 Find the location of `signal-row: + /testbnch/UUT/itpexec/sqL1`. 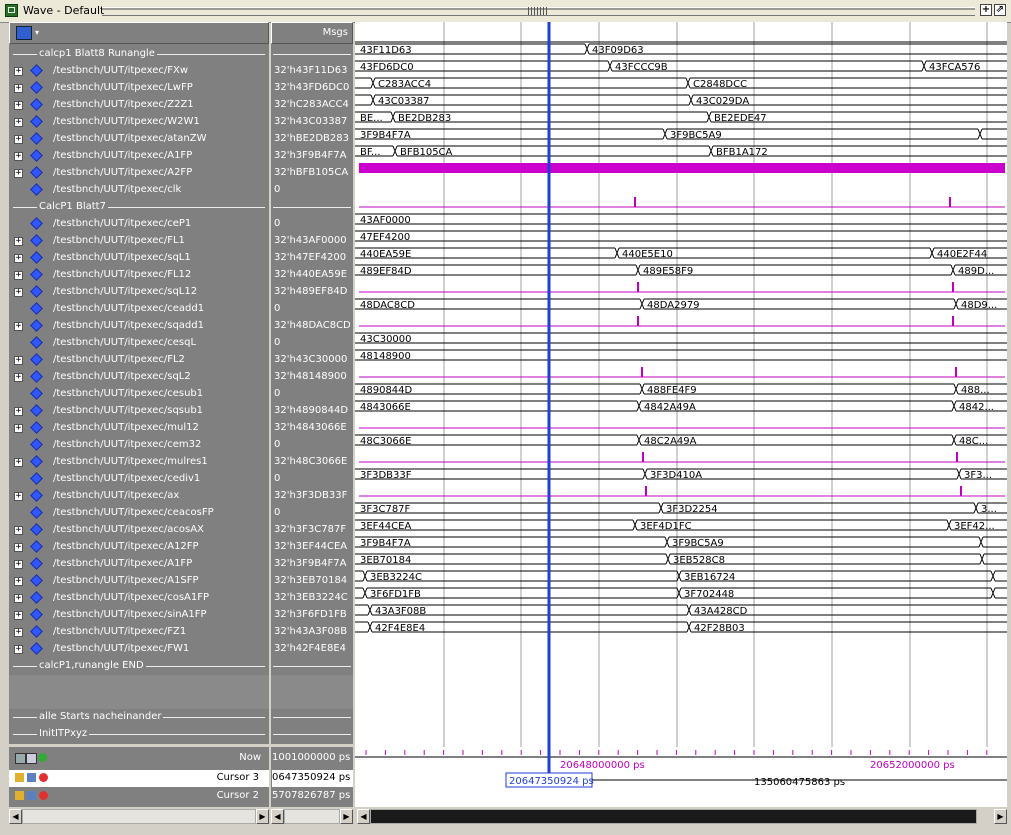

signal-row: + /testbnch/UUT/itpexec/sqL1 is located at coordinates (139, 258).